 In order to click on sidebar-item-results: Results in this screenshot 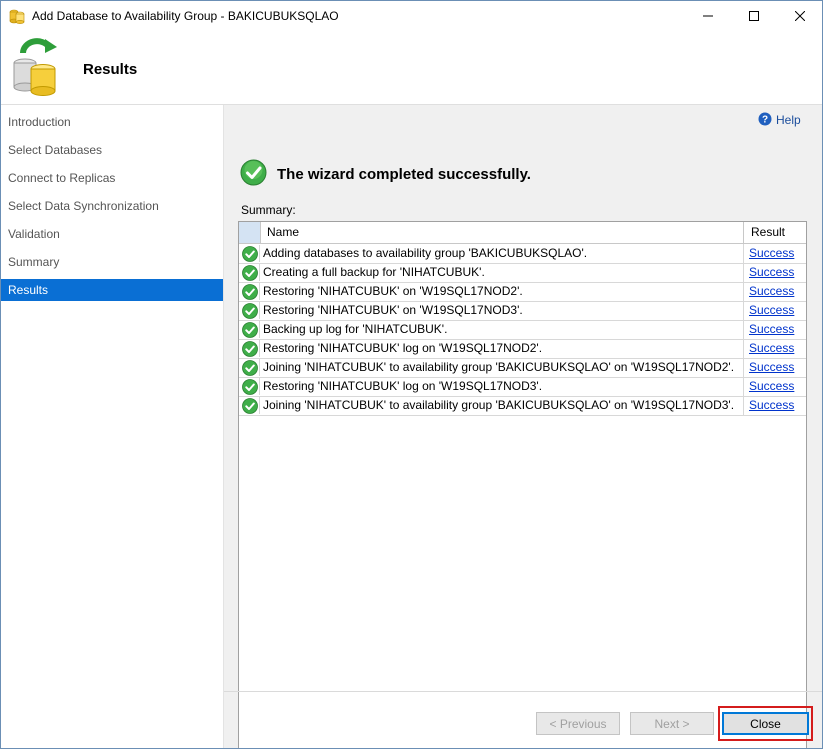, I will do `click(112, 290)`.